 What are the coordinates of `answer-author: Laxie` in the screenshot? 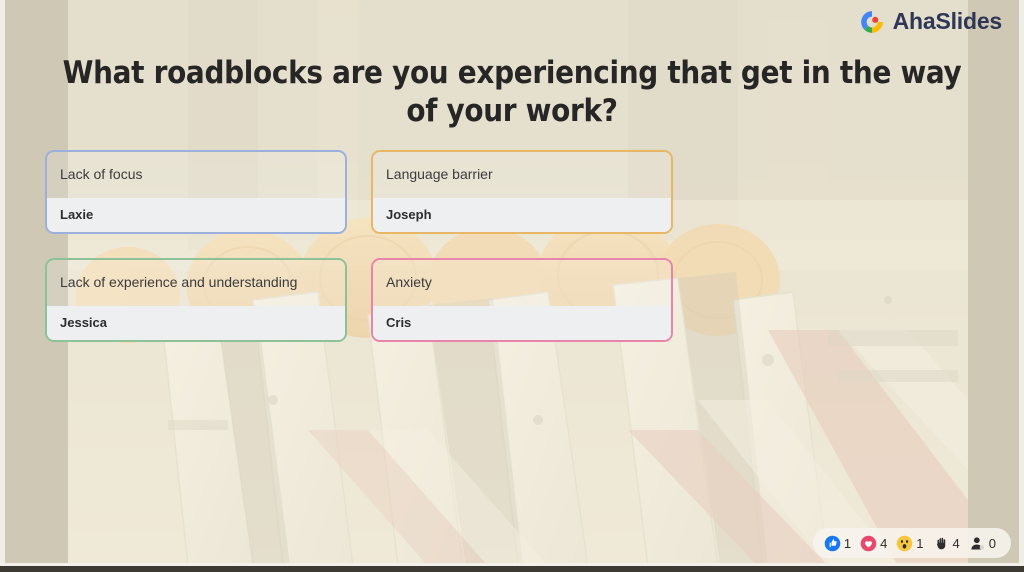 It's located at (196, 215).